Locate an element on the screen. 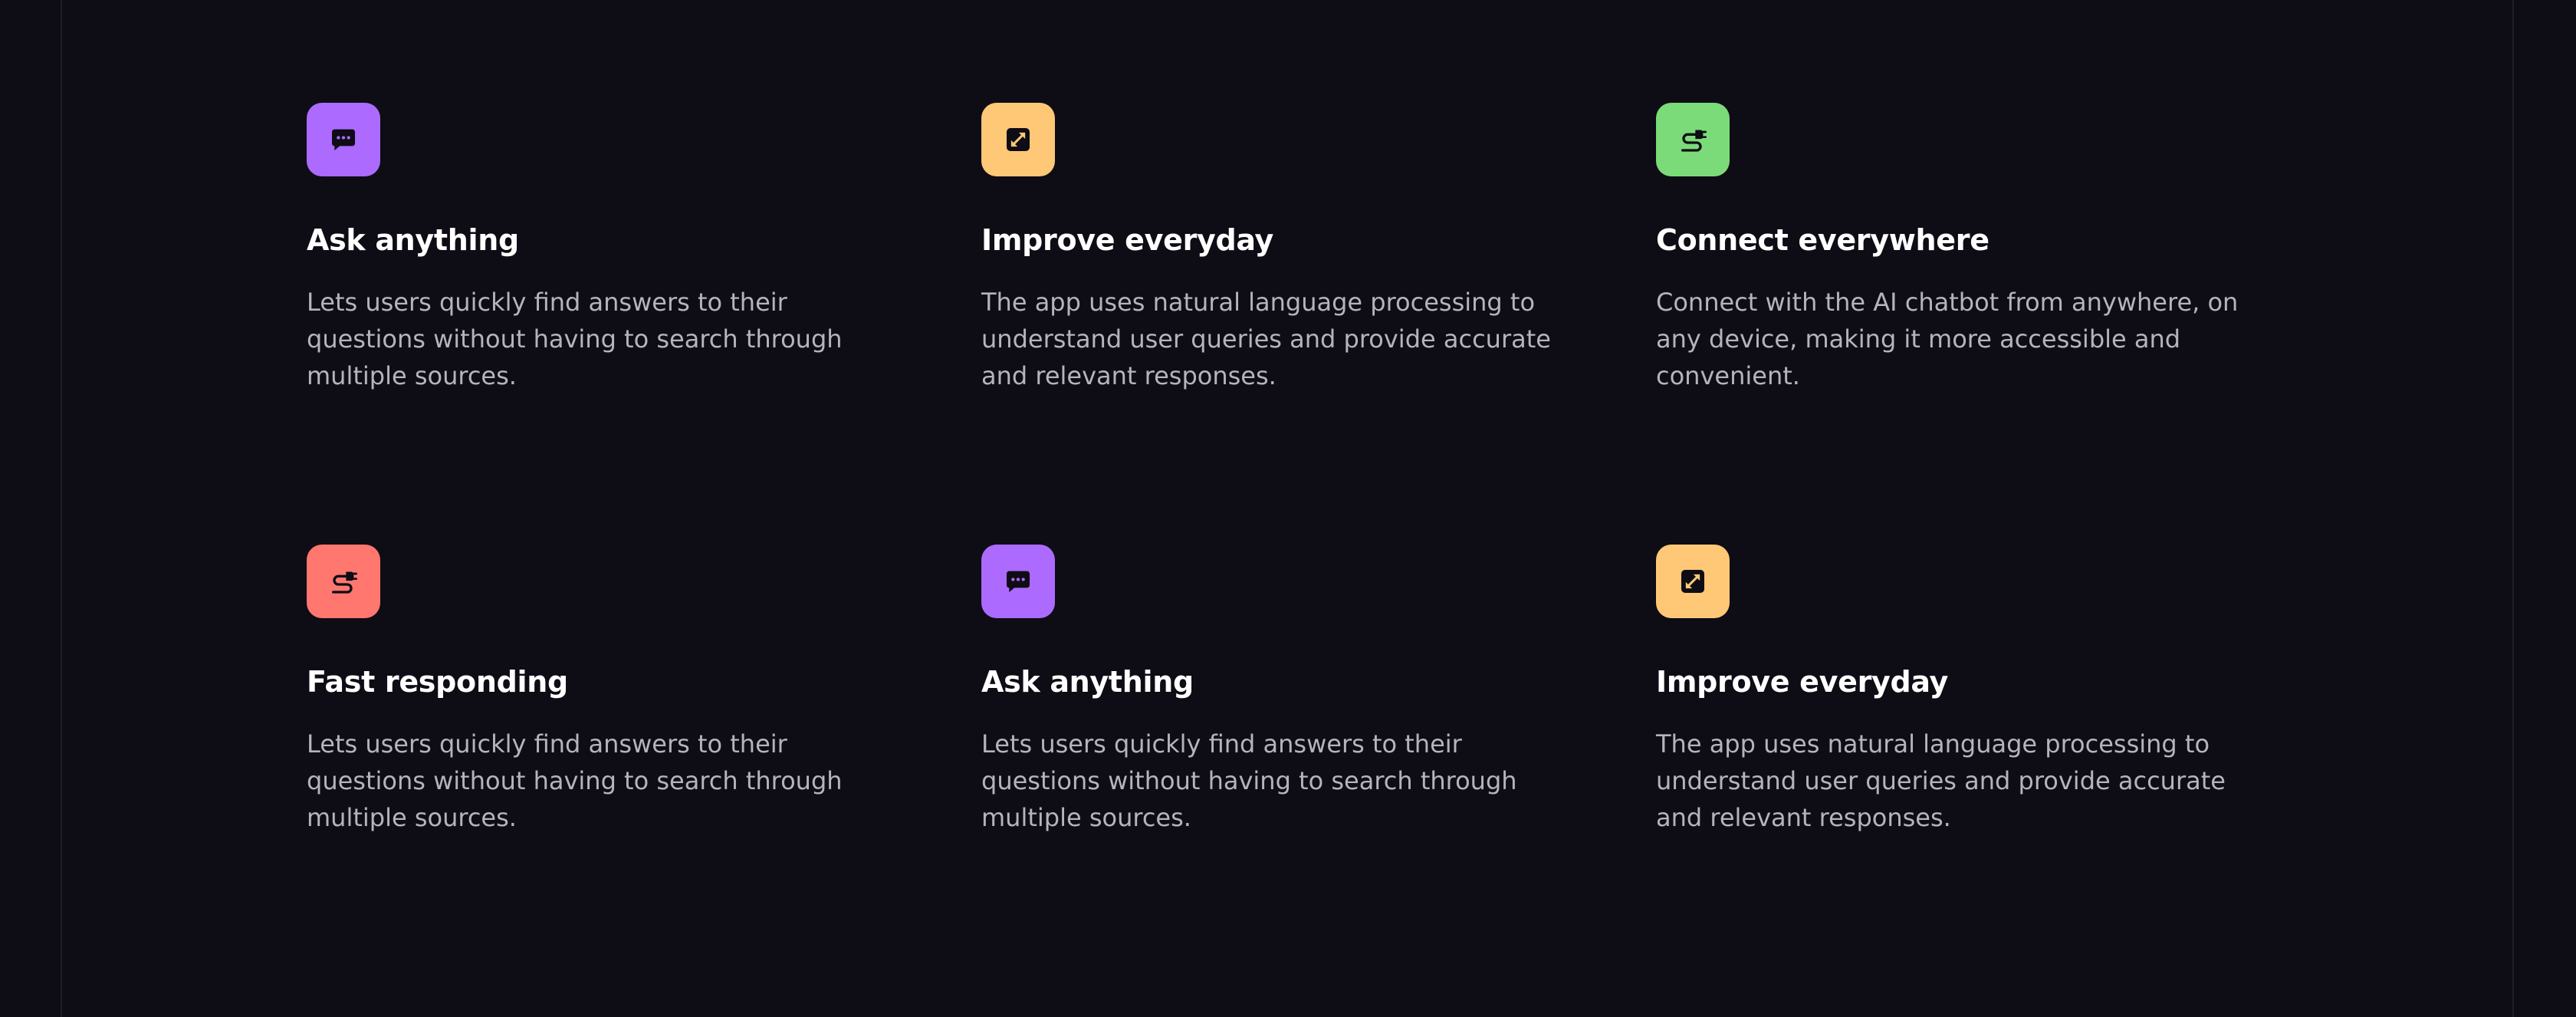  right-frame-divider is located at coordinates (2513, 509).